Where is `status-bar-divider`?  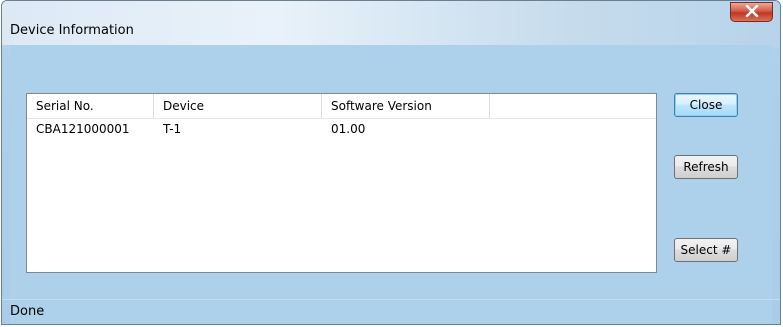
status-bar-divider is located at coordinates (391, 299).